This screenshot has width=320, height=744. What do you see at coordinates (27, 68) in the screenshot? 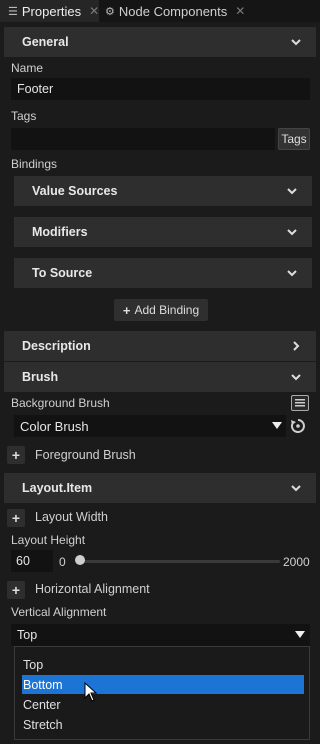
I see `name-label: Name` at bounding box center [27, 68].